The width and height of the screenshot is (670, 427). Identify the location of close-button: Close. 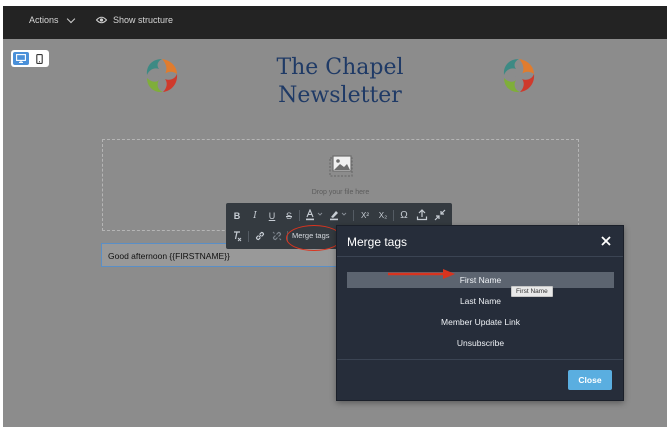
(590, 380).